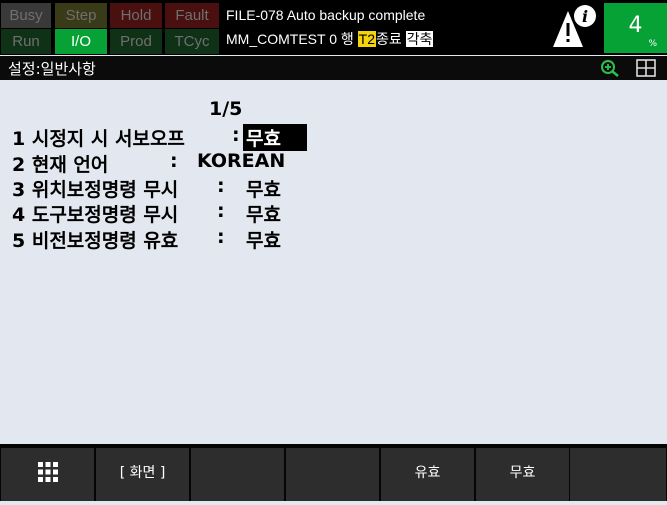 This screenshot has height=505, width=667. I want to click on next-button, so click(618, 474).